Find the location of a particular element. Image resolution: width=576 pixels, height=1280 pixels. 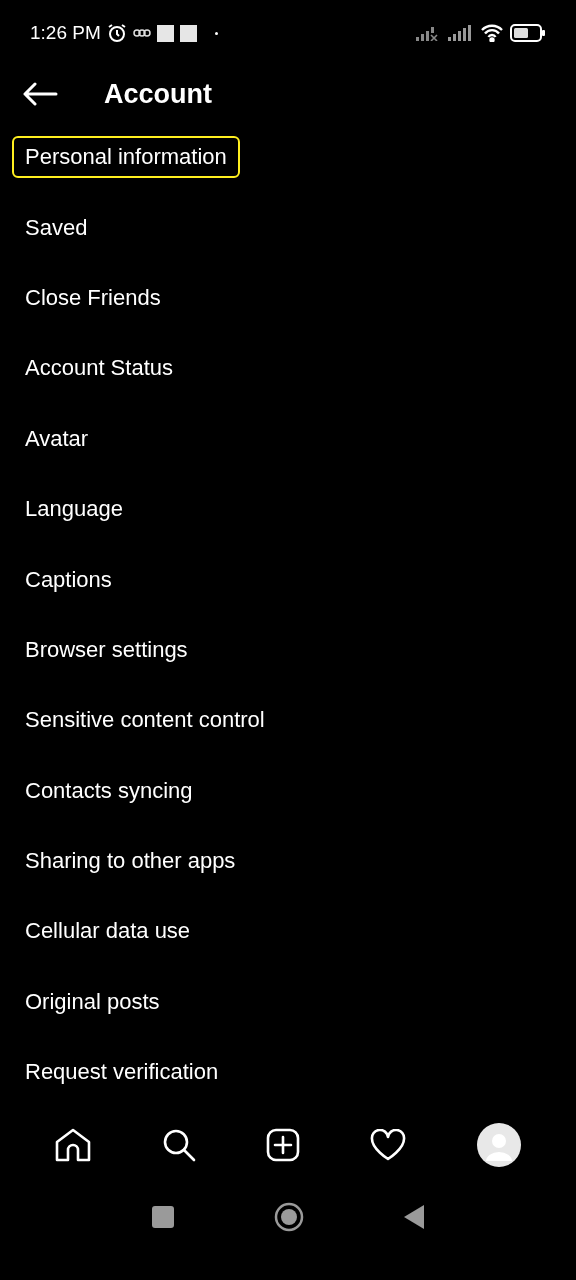

menu-item: Cellular data use is located at coordinates (108, 931).